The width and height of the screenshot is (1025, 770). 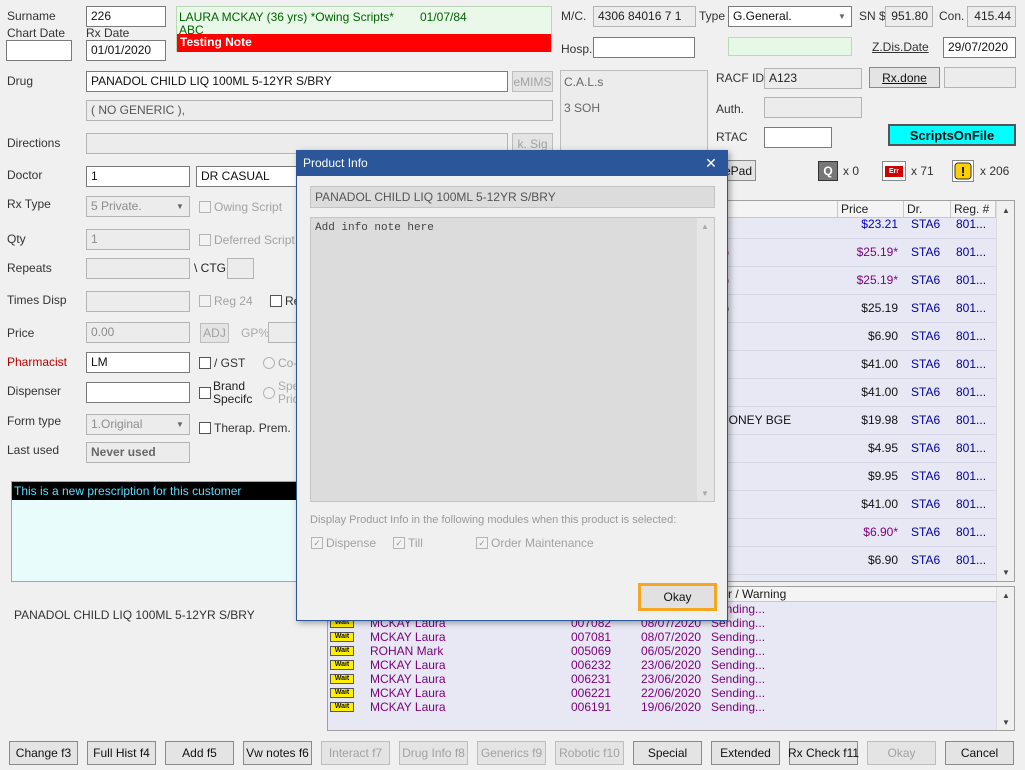 What do you see at coordinates (979, 47) in the screenshot?
I see `zdis-date-field: 29/07/2020` at bounding box center [979, 47].